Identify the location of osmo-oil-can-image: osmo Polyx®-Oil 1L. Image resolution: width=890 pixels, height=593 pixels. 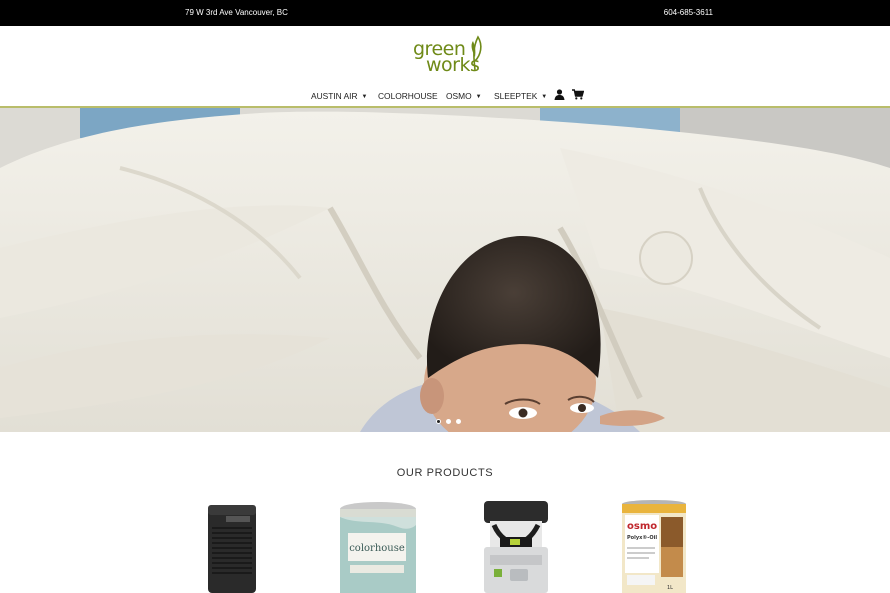
(654, 546).